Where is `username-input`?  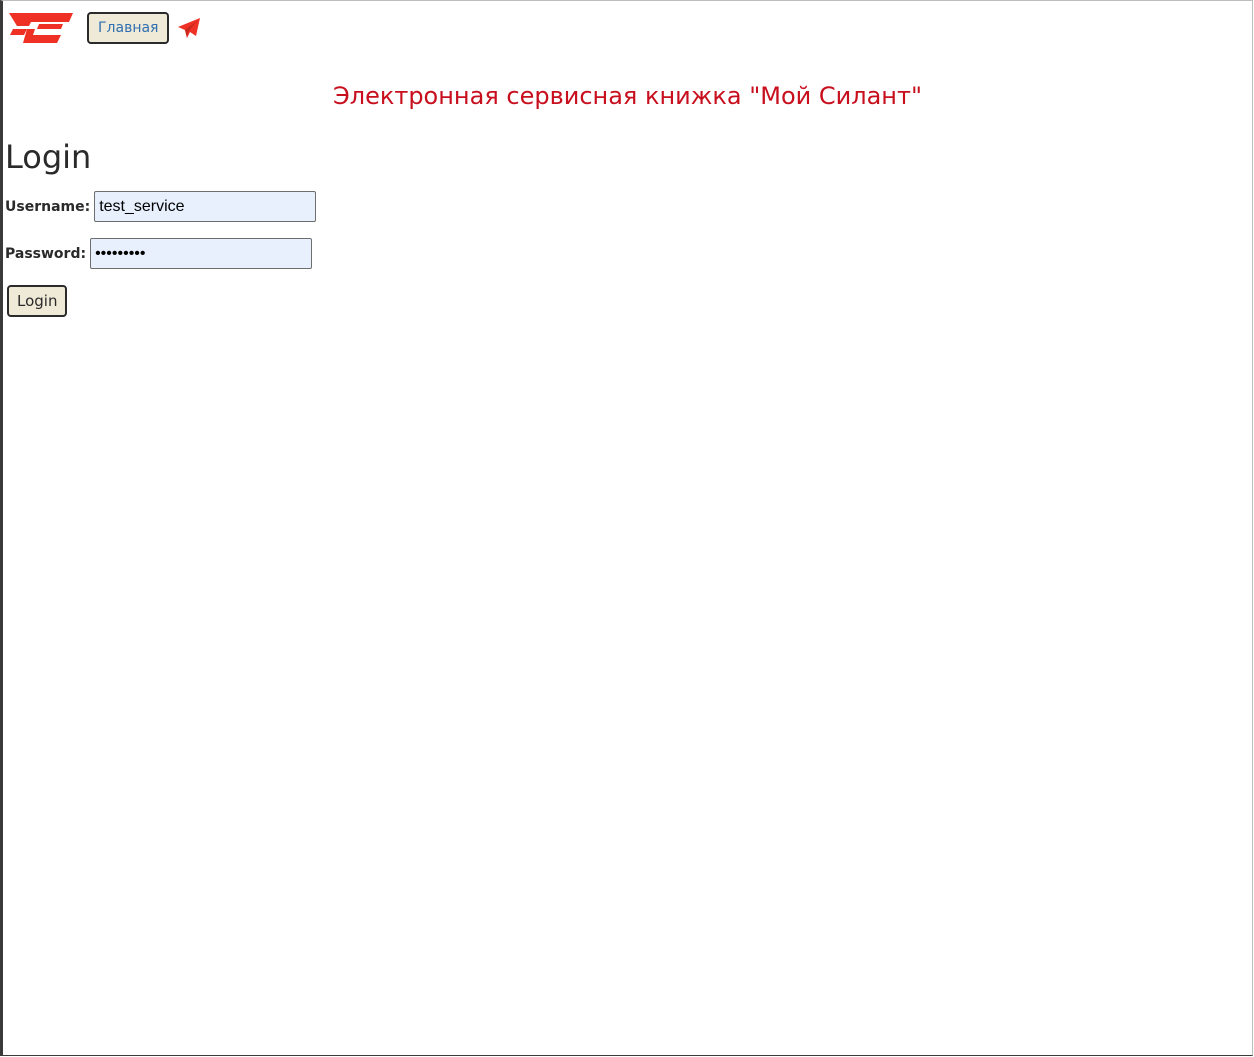 username-input is located at coordinates (205, 206).